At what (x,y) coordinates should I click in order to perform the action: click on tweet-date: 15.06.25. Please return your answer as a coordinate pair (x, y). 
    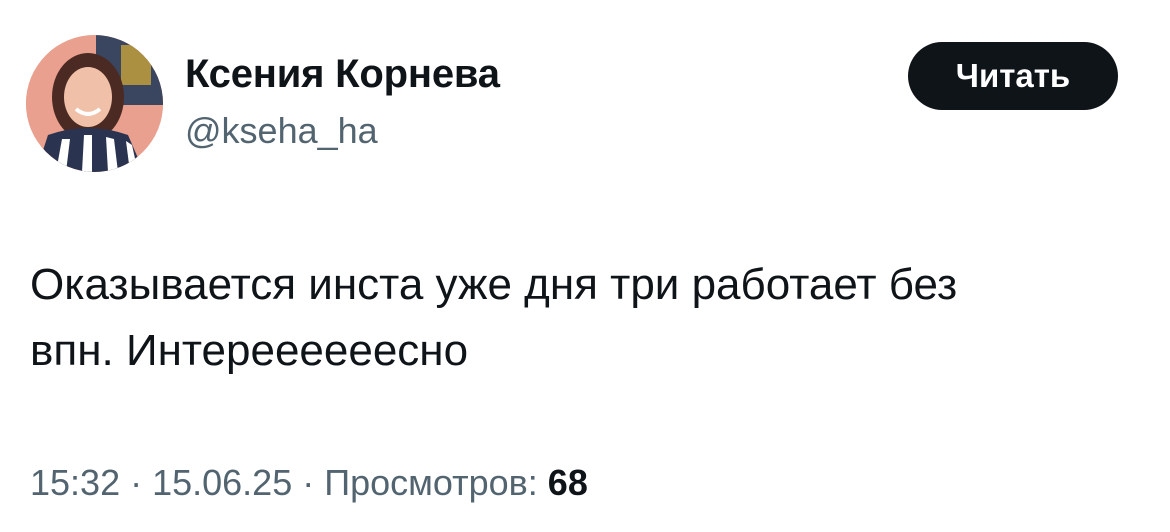
    Looking at the image, I should click on (222, 482).